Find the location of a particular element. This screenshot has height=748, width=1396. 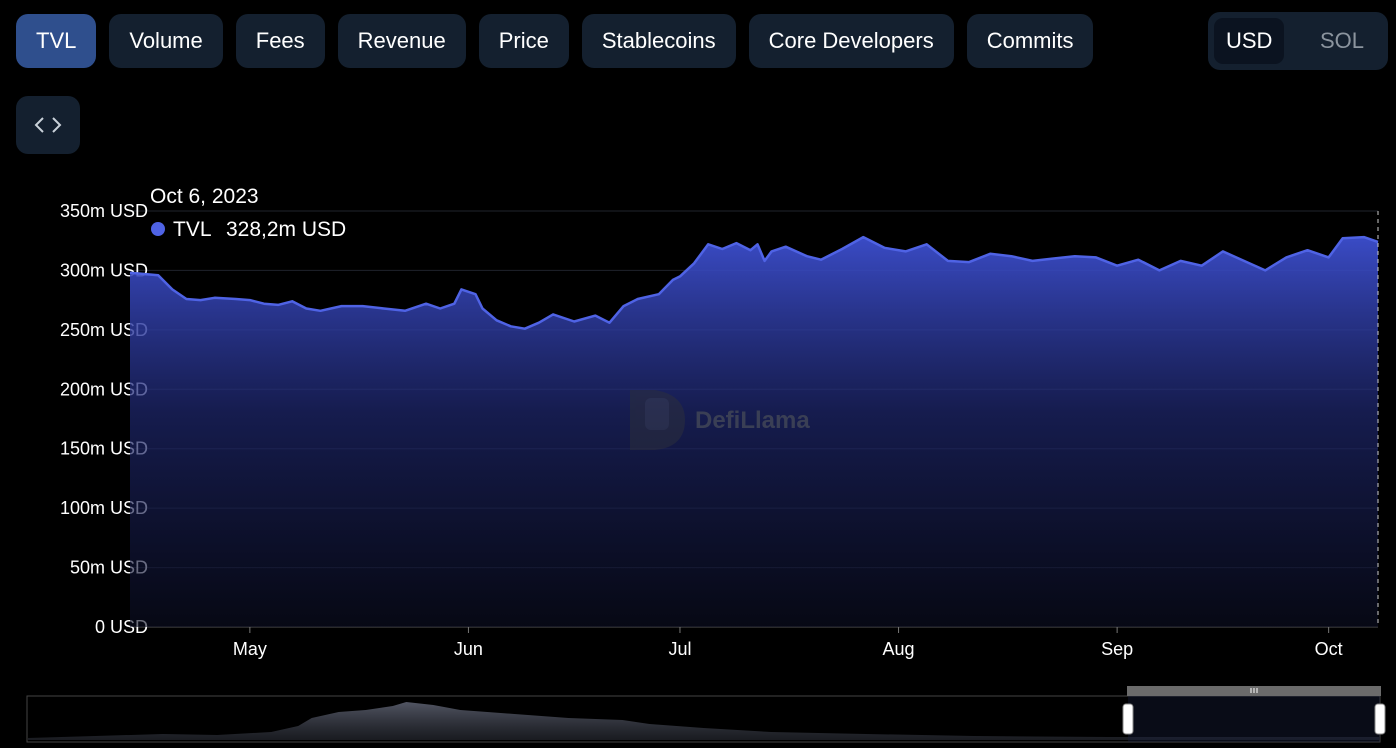

tooltip-series: TVL is located at coordinates (192, 229).